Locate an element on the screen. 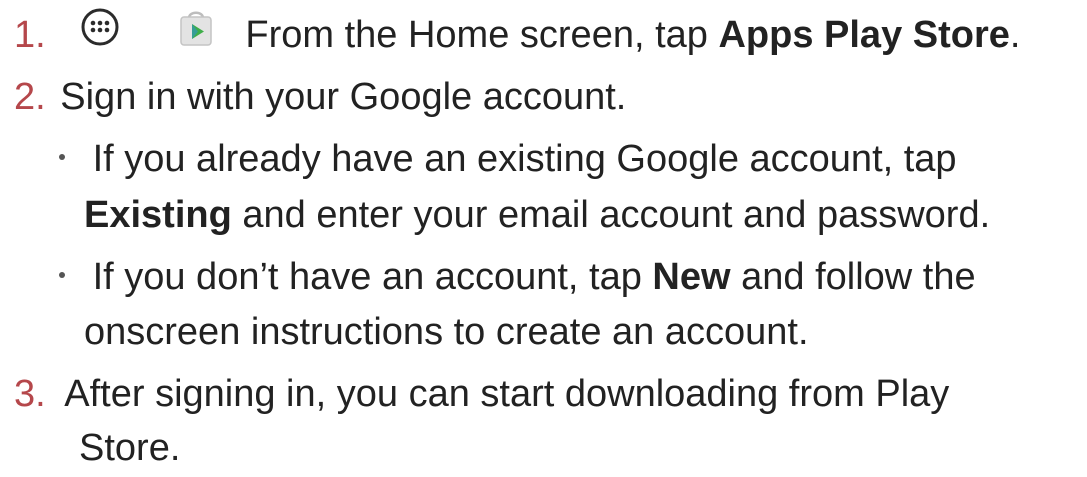 The image size is (1087, 477). step-2: 2. Sign in with your Google account. is located at coordinates (320, 97).